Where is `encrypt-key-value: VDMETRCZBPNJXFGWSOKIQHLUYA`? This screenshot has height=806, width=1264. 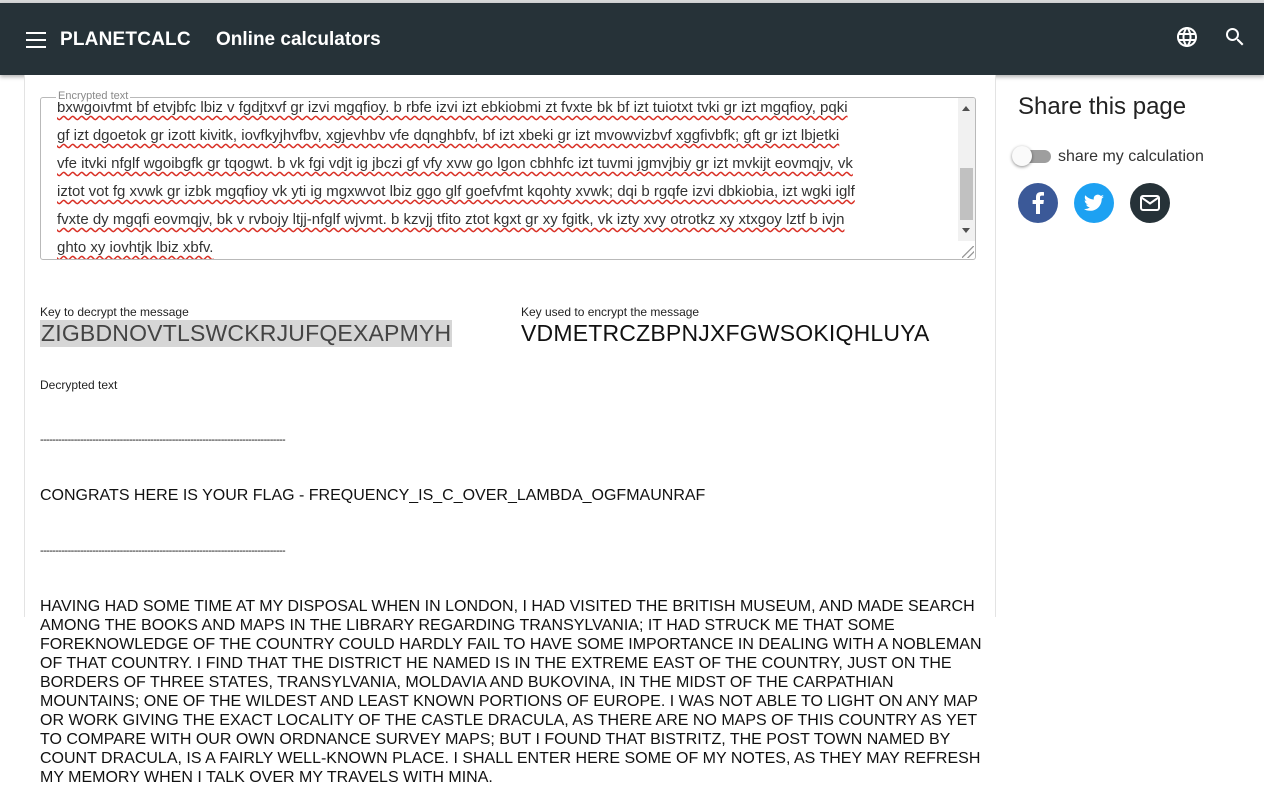
encrypt-key-value: VDMETRCZBPNJXFGWSOKIQHLUYA is located at coordinates (725, 333).